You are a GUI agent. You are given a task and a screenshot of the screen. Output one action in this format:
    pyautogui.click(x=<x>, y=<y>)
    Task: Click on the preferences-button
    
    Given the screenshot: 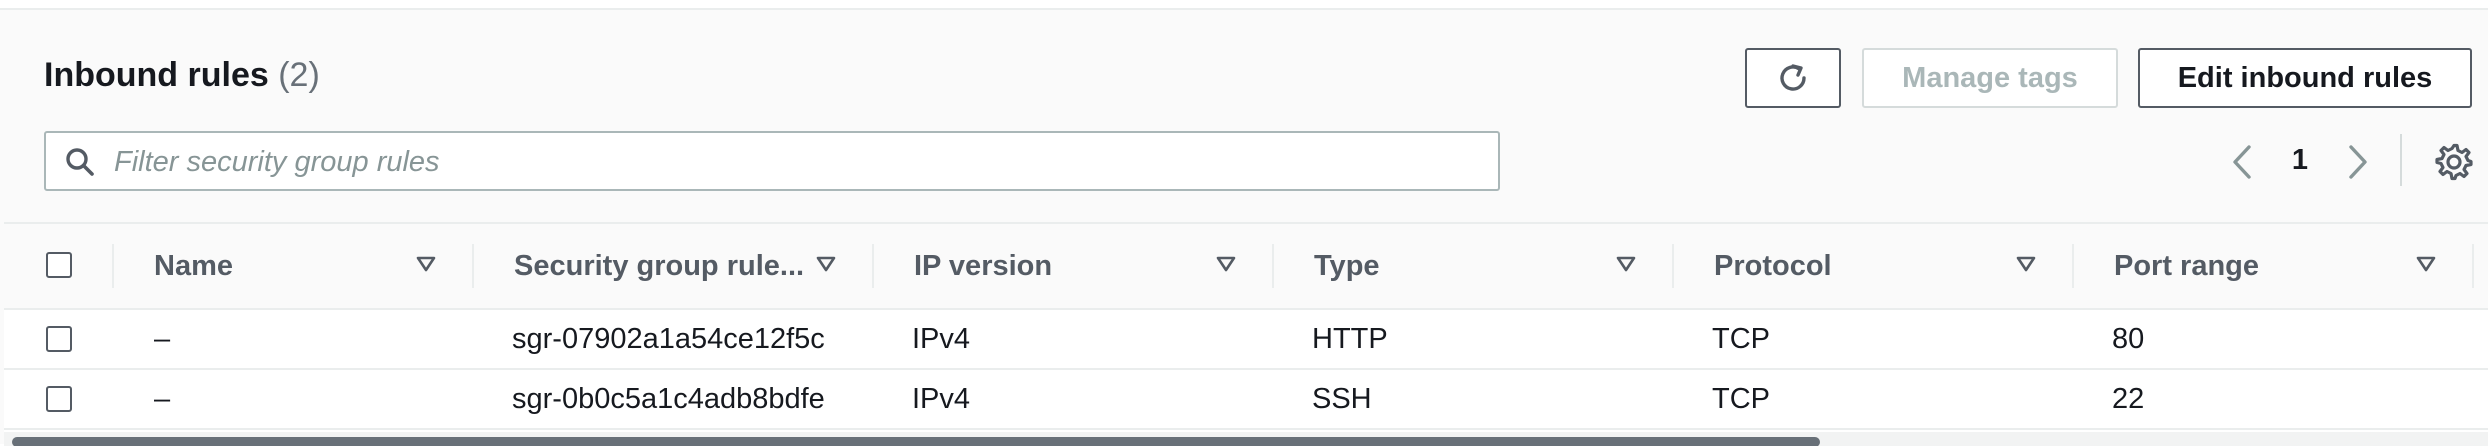 What is the action you would take?
    pyautogui.click(x=2454, y=162)
    